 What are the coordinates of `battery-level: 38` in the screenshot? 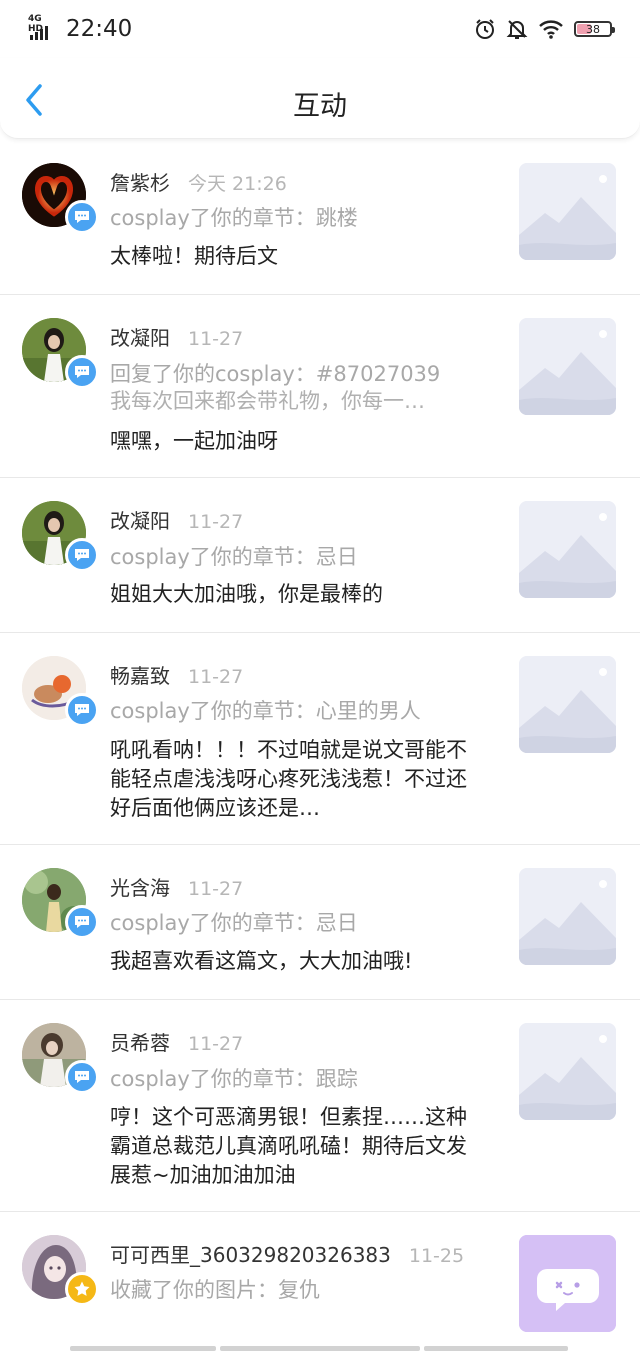 It's located at (593, 29).